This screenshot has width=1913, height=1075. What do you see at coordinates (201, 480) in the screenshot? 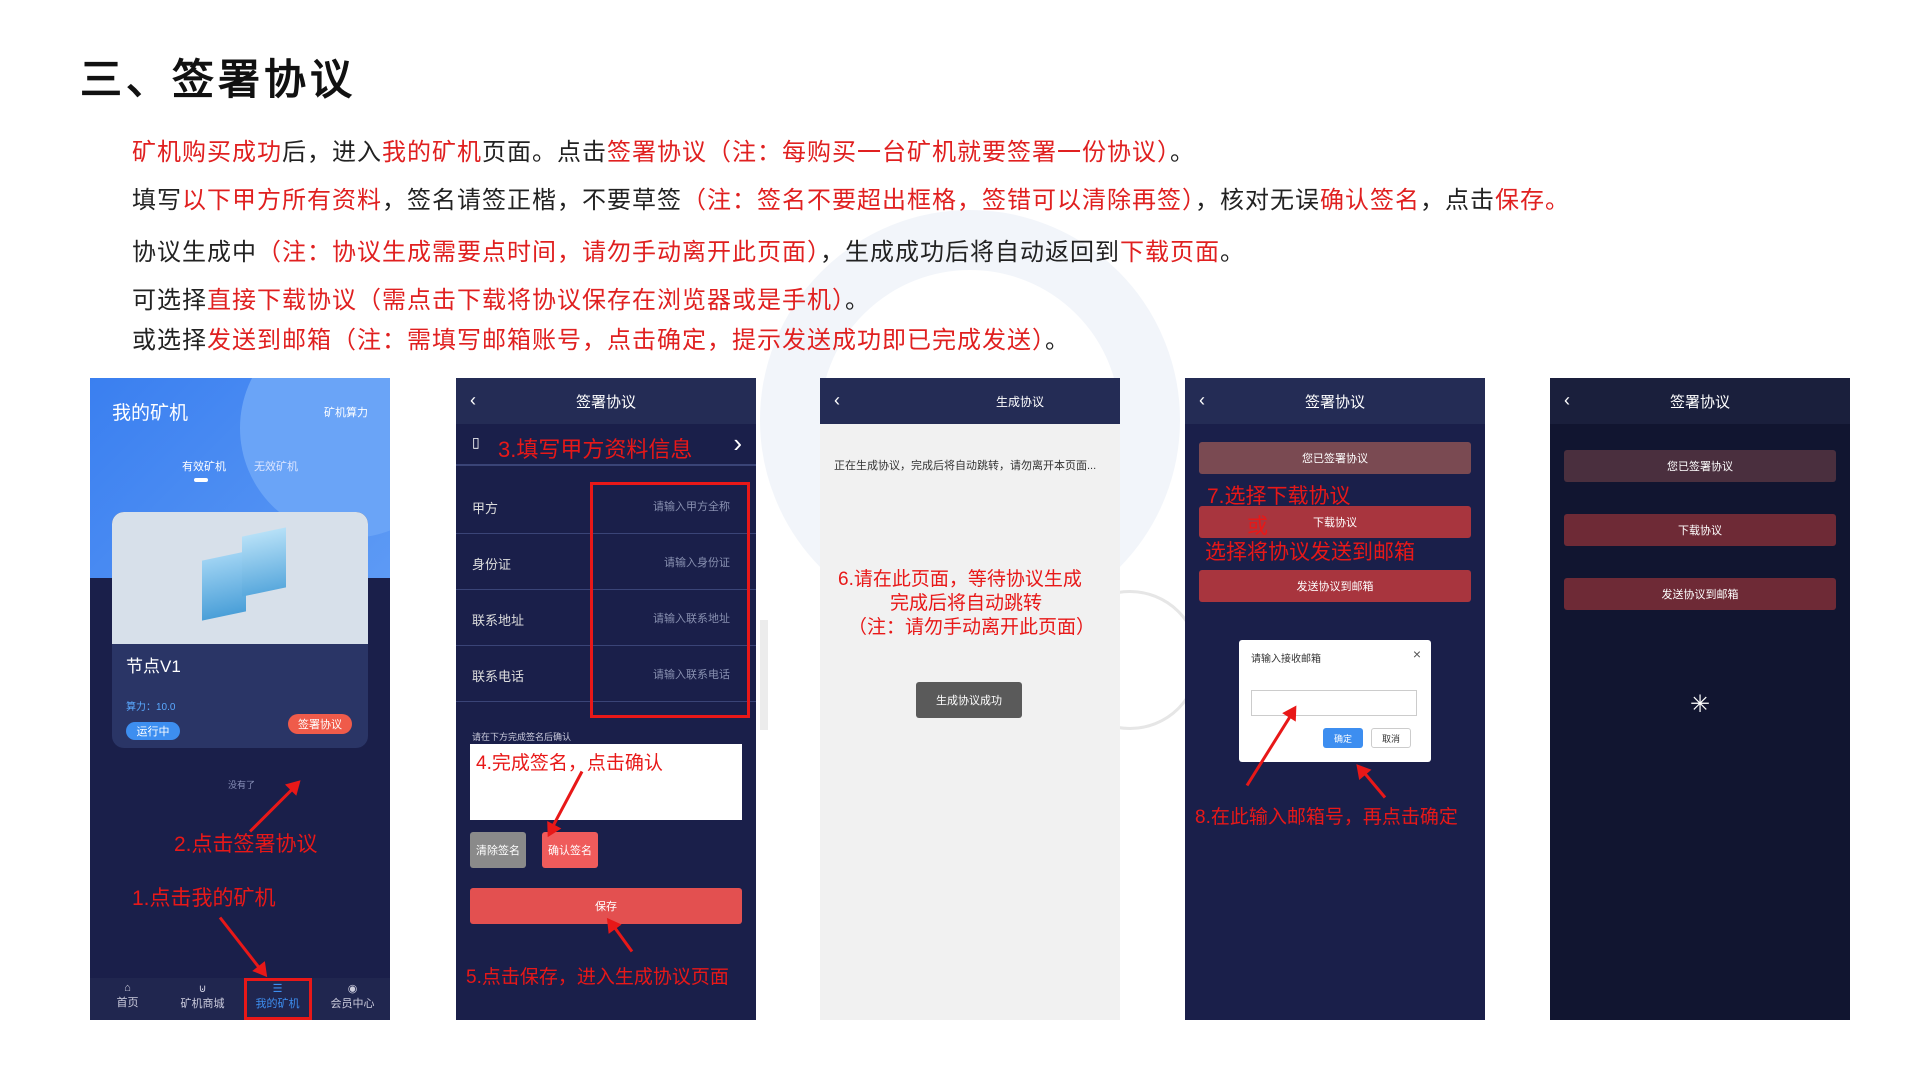
I see `tab-indicator` at bounding box center [201, 480].